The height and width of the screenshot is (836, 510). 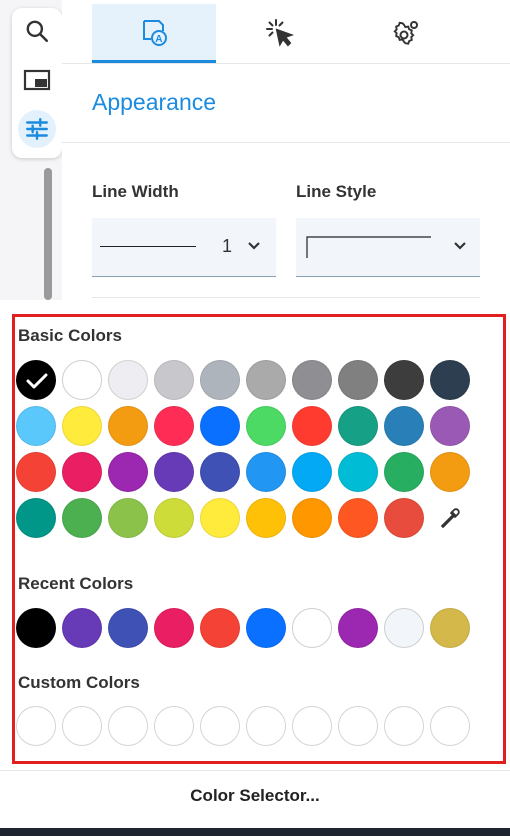 What do you see at coordinates (135, 191) in the screenshot?
I see `line-width-label: Line Width` at bounding box center [135, 191].